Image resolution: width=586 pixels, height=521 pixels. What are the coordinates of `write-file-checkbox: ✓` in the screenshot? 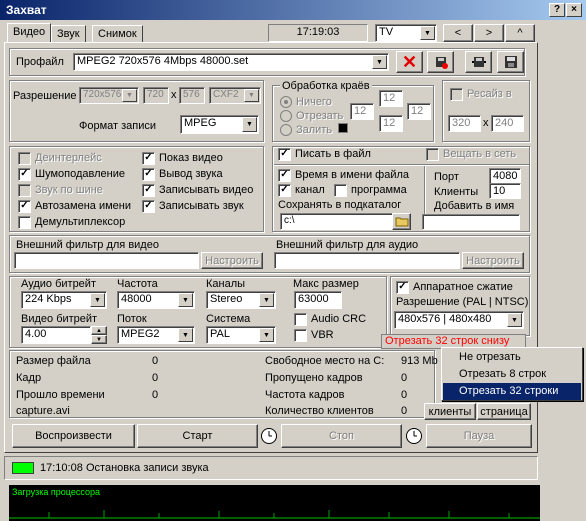 It's located at (284, 154).